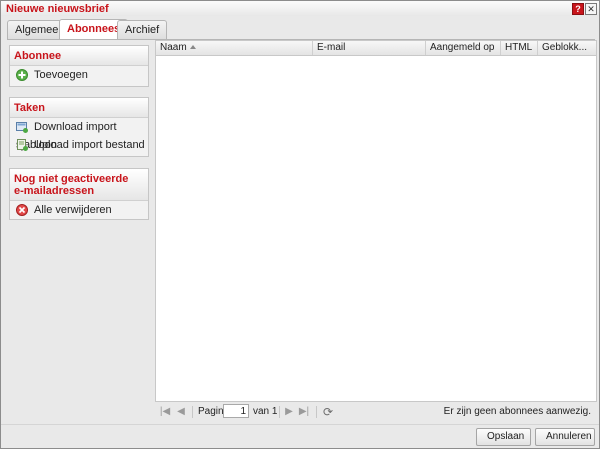  I want to click on column-header-name: Naam, so click(234, 48).